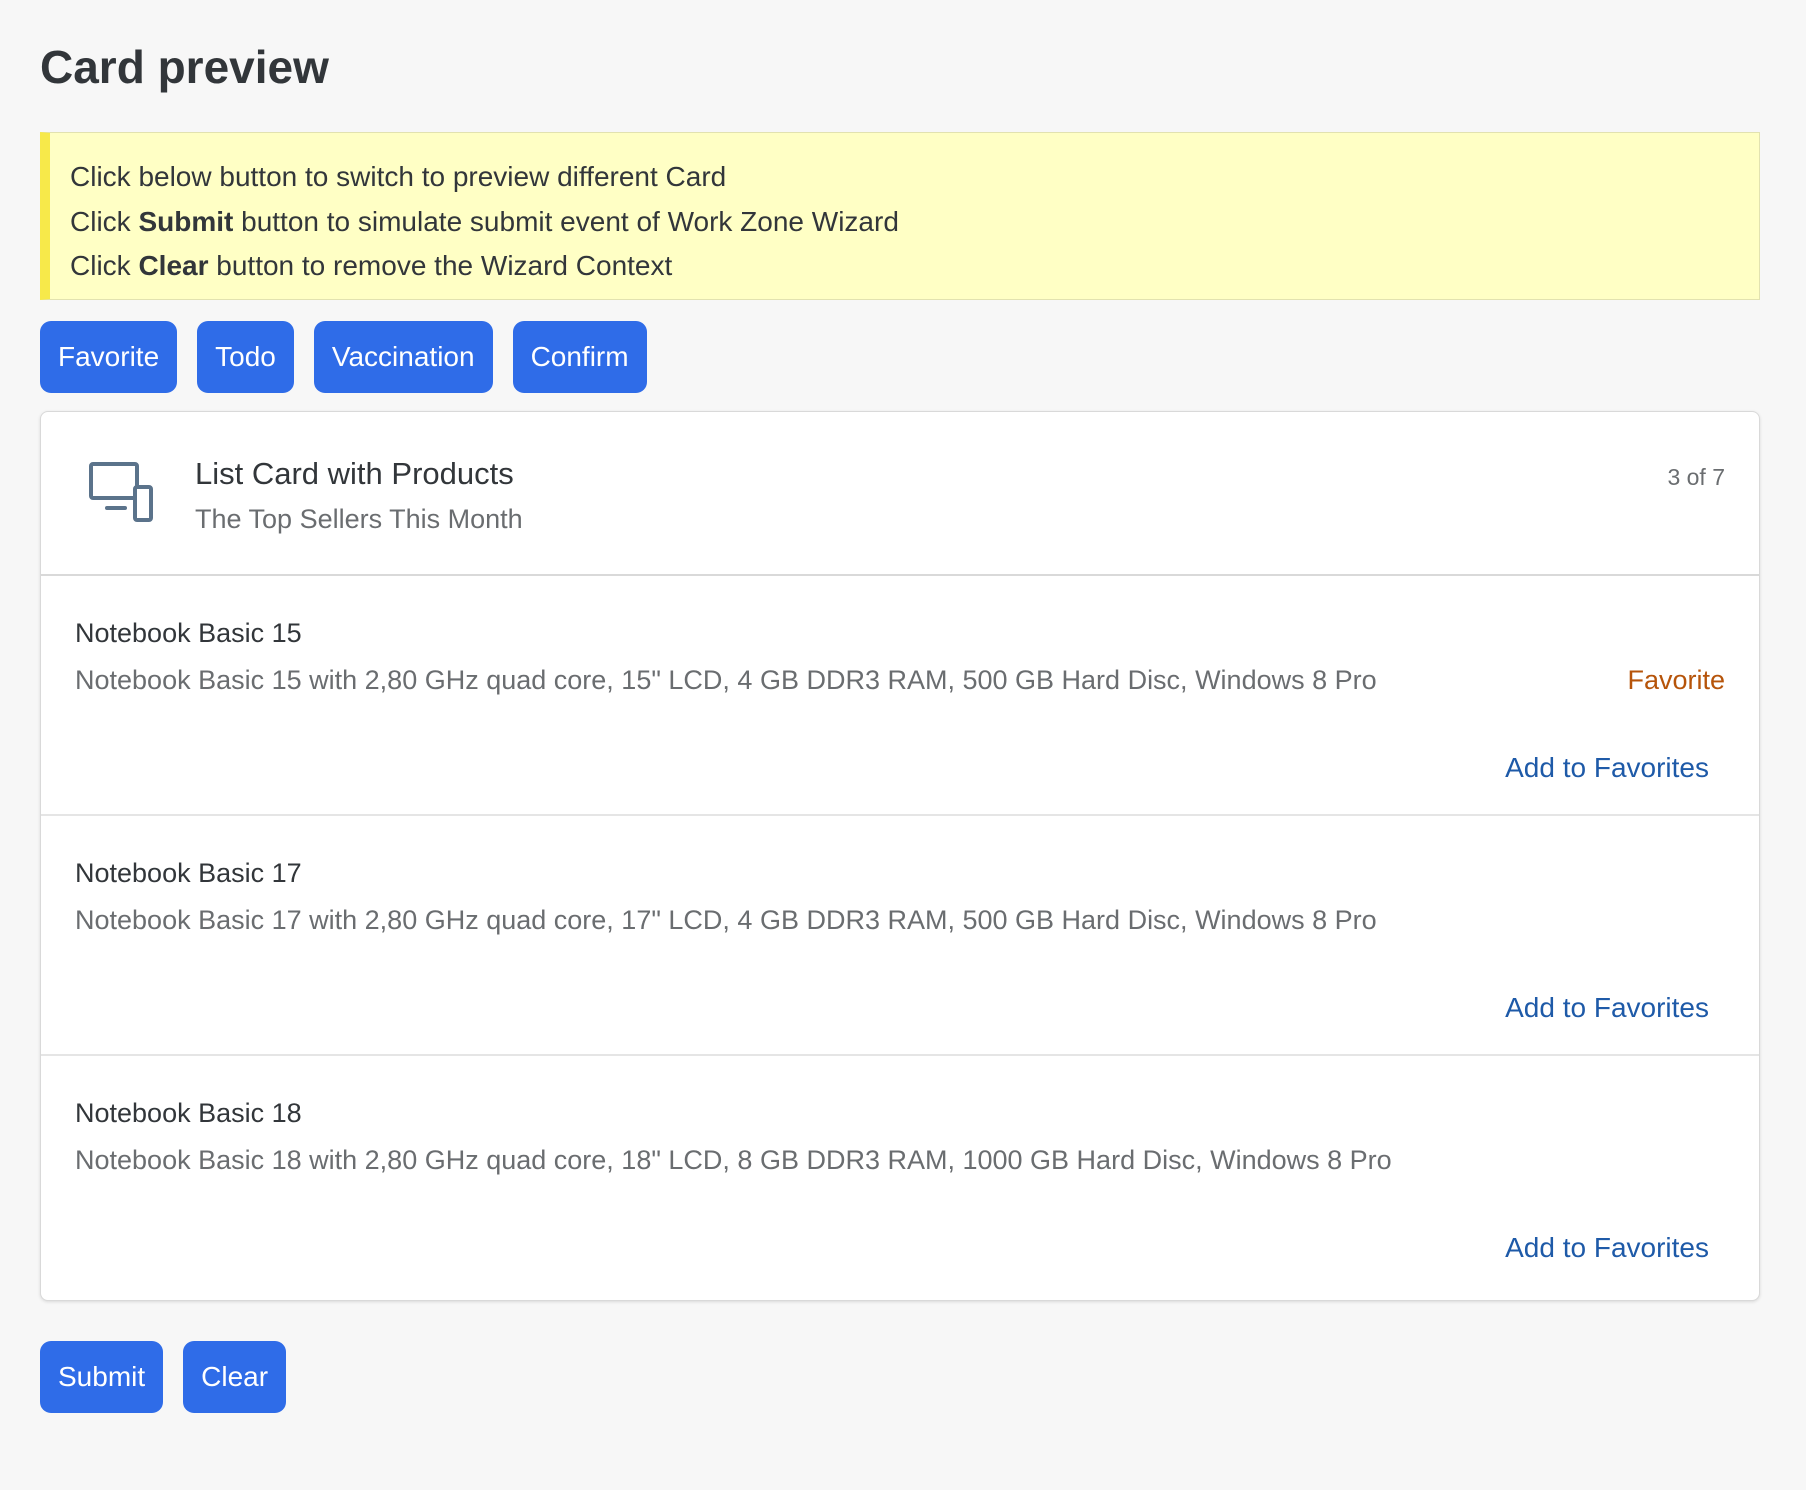 This screenshot has width=1806, height=1490. What do you see at coordinates (900, 357) in the screenshot?
I see `card-switch-buttons: Favorite Todo Vaccination Confirm` at bounding box center [900, 357].